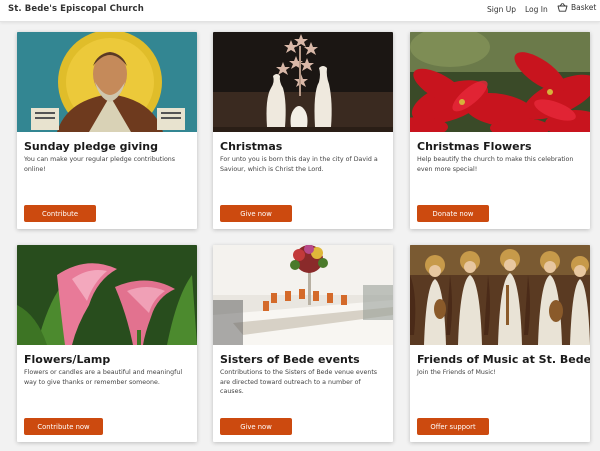 The image size is (600, 451). What do you see at coordinates (562, 7) in the screenshot?
I see `basket-icon` at bounding box center [562, 7].